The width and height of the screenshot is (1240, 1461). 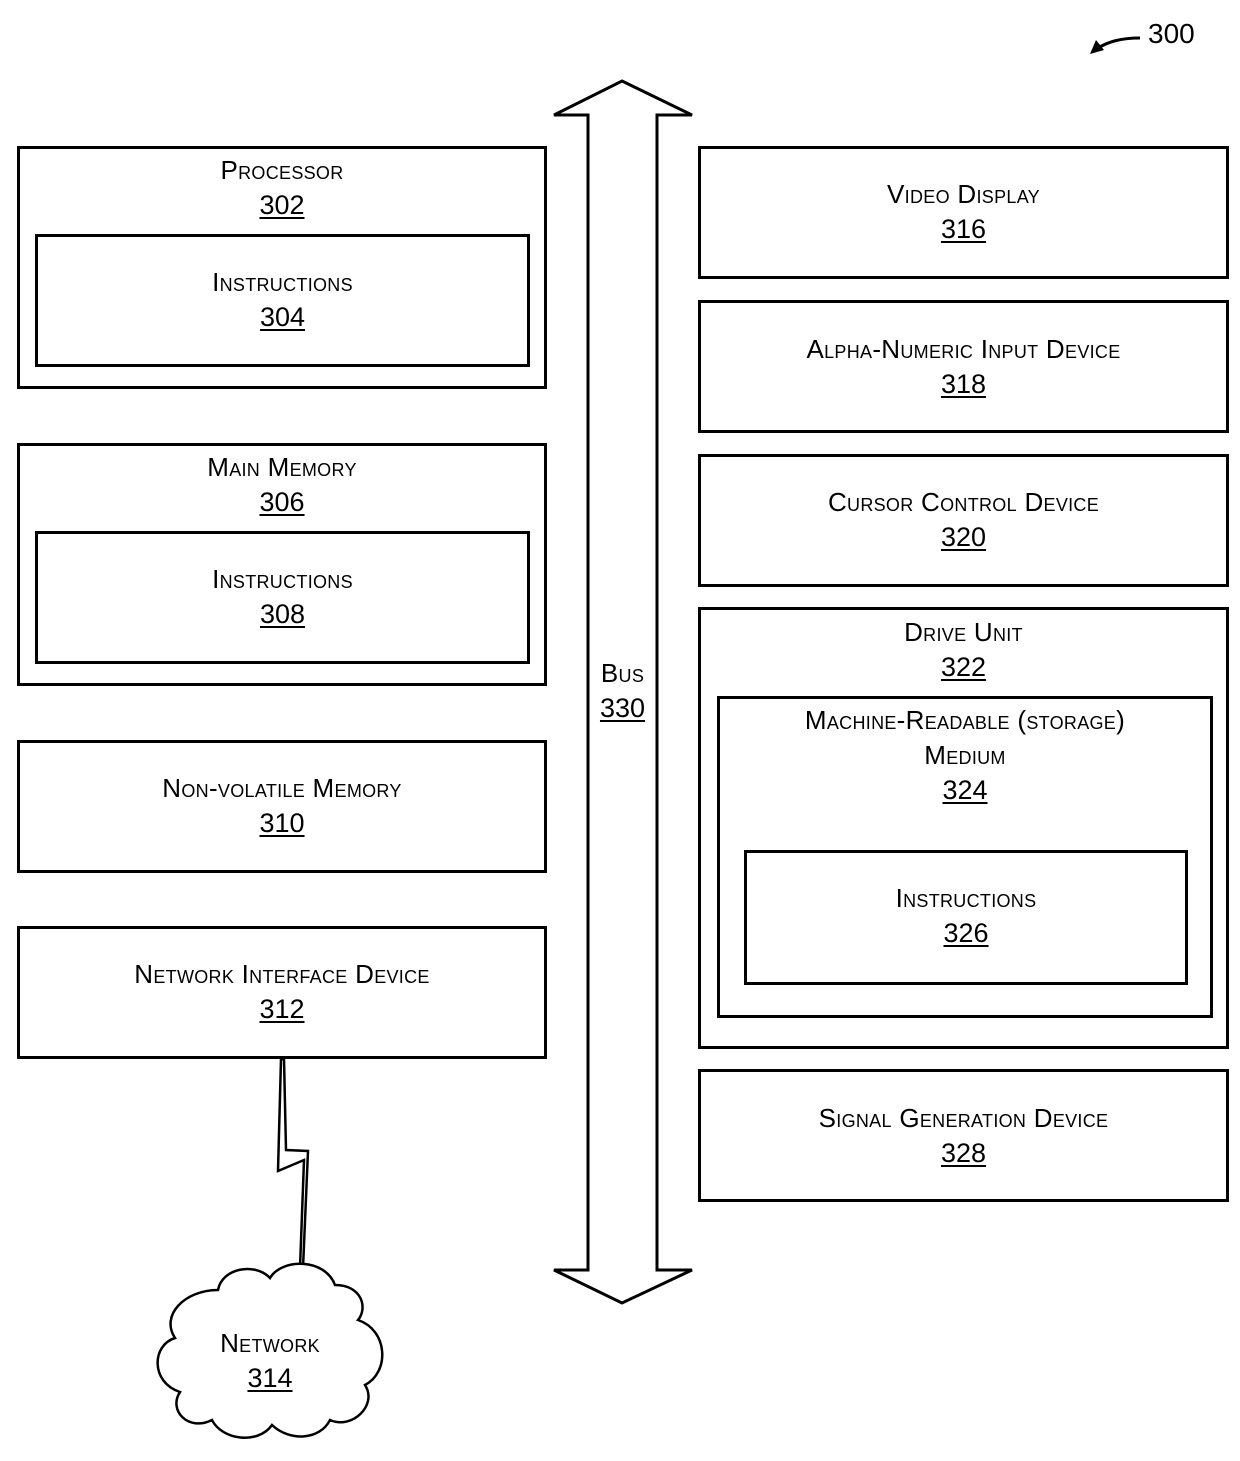 What do you see at coordinates (963, 1118) in the screenshot?
I see `signal-generation-device-label: Signal Generation Device` at bounding box center [963, 1118].